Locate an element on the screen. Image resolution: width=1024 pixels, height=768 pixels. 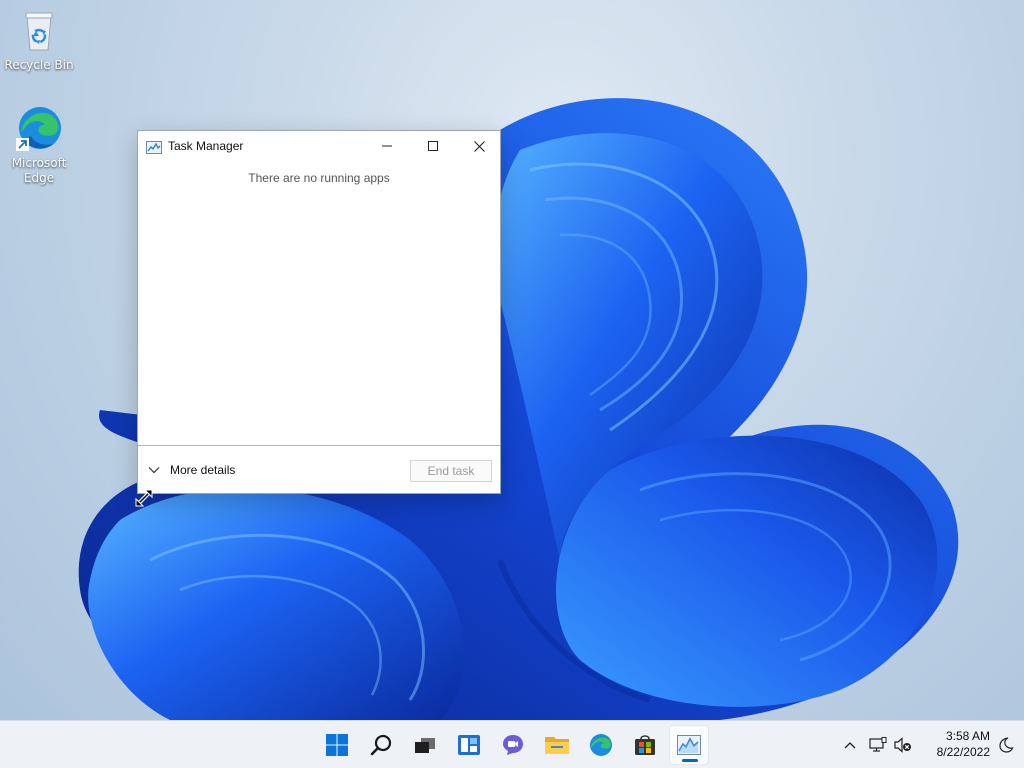
chat-icon is located at coordinates (513, 745).